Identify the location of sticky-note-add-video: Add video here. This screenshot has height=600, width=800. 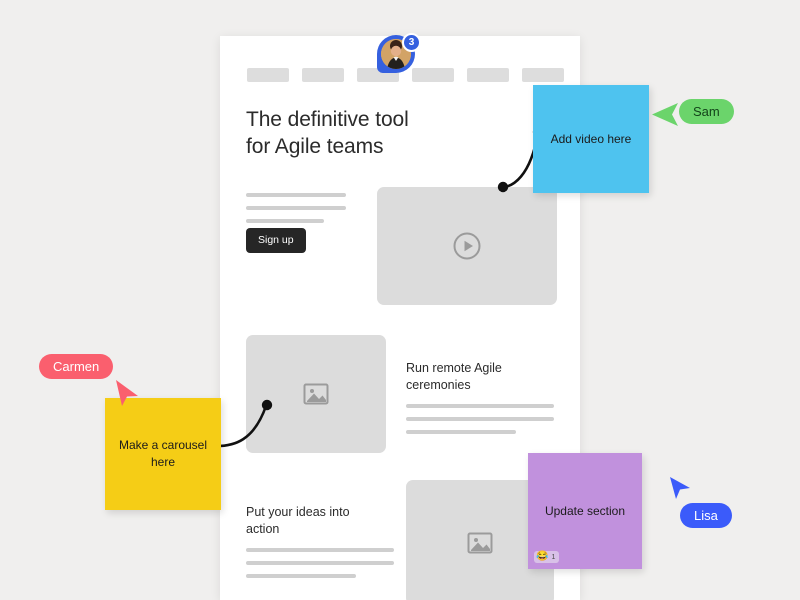
(591, 139).